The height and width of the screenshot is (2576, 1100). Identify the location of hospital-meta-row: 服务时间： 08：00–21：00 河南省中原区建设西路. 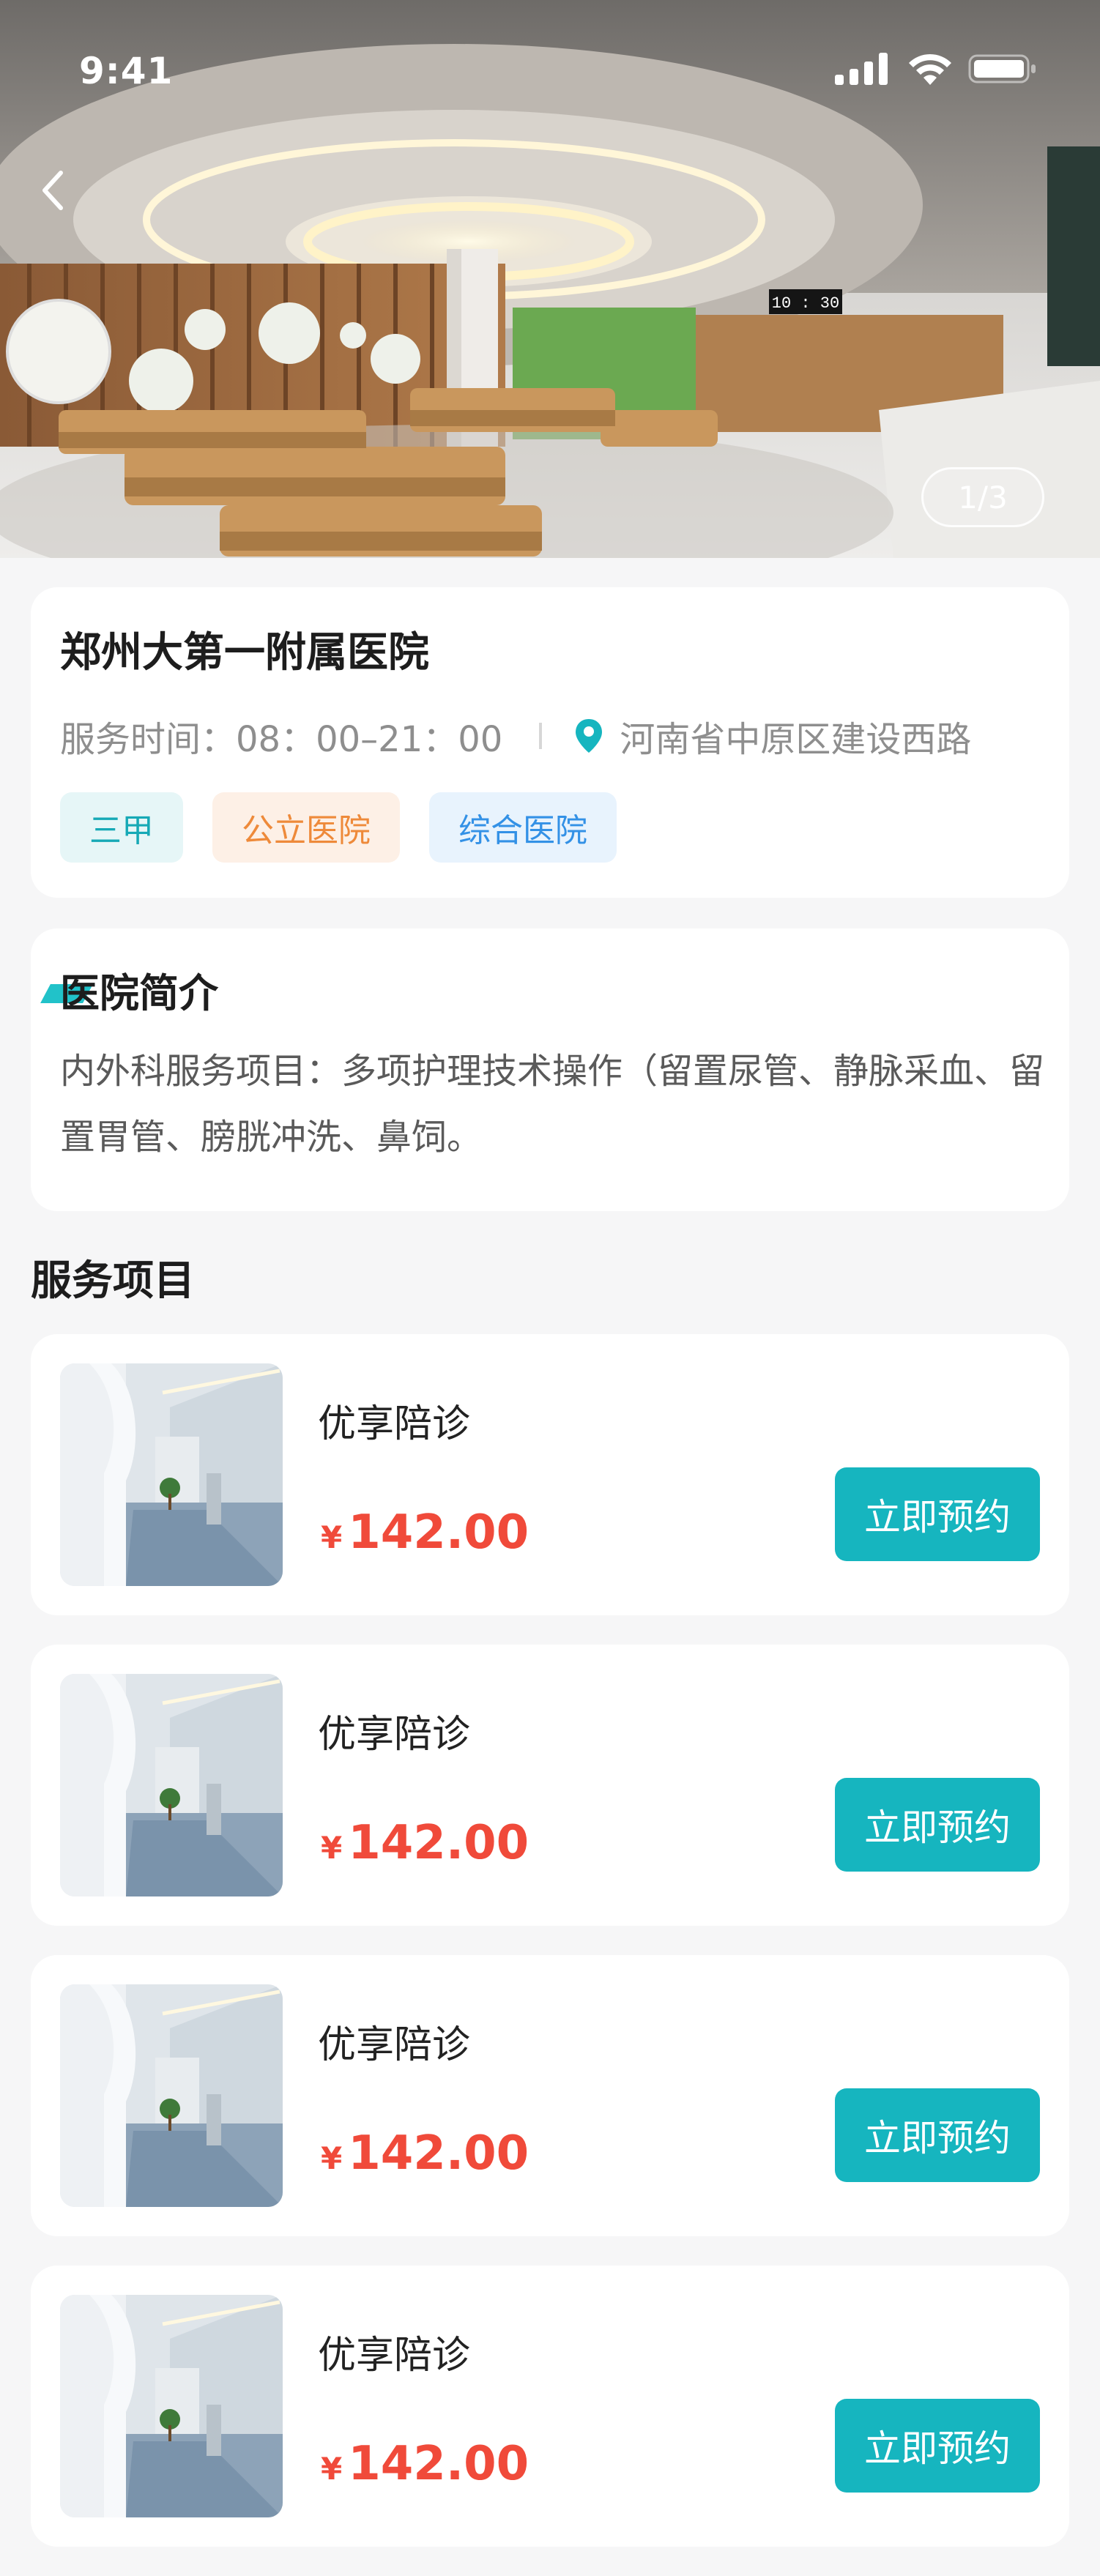
(550, 736).